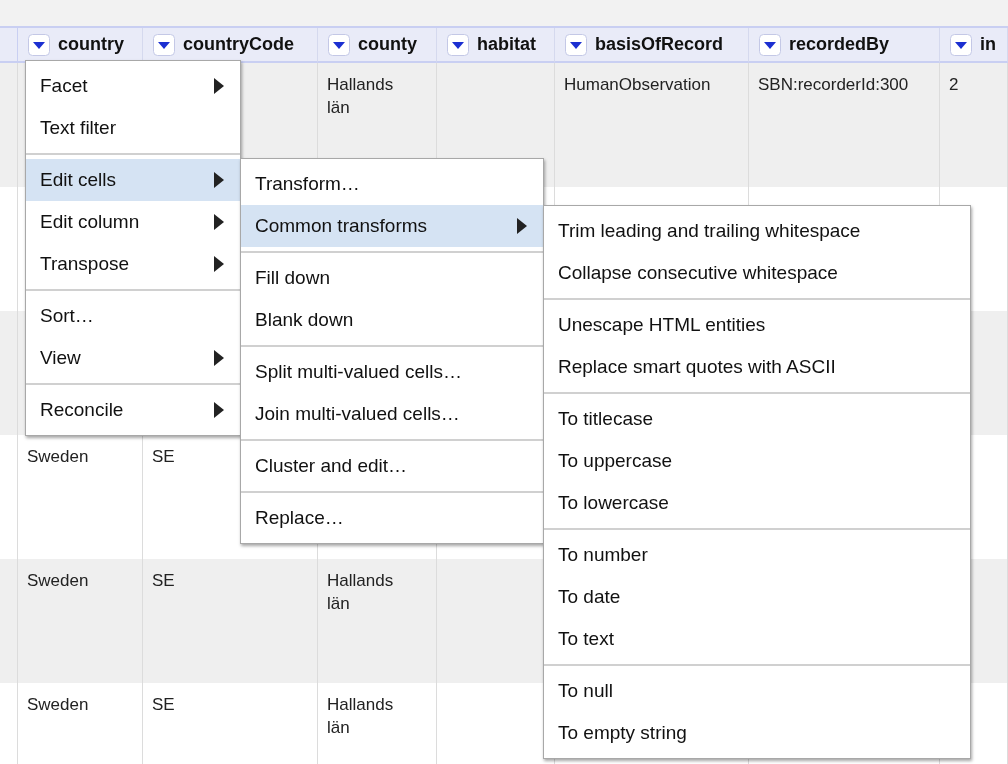  I want to click on menu-item: Collapse consecutive whitespace, so click(757, 273).